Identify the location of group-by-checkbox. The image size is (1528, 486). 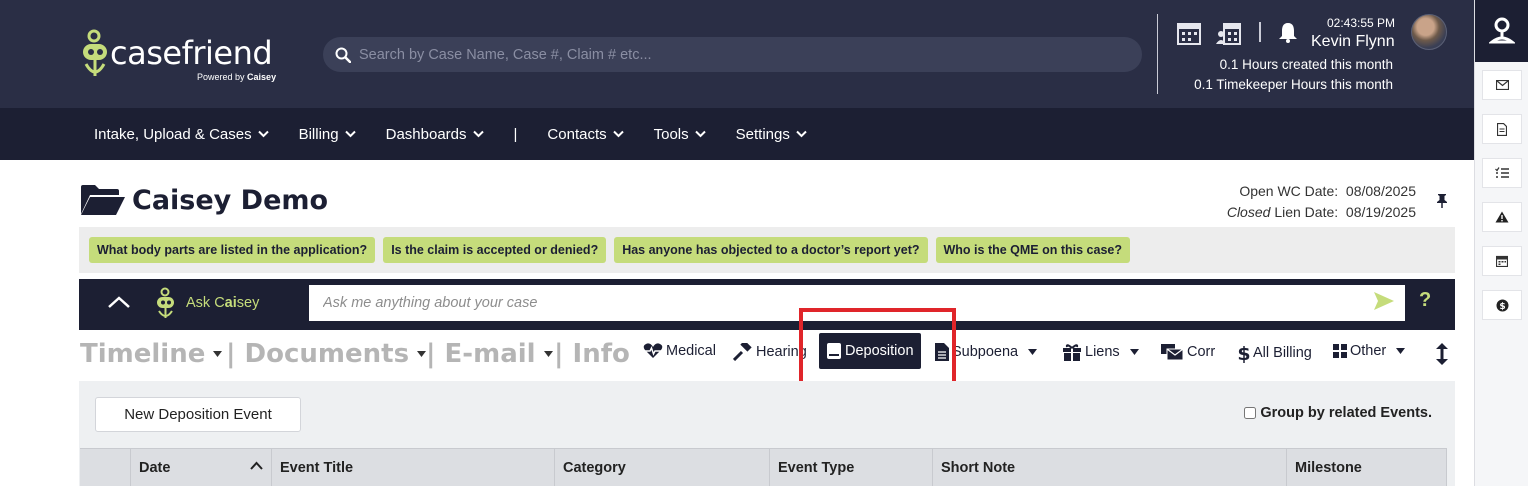
(1250, 413).